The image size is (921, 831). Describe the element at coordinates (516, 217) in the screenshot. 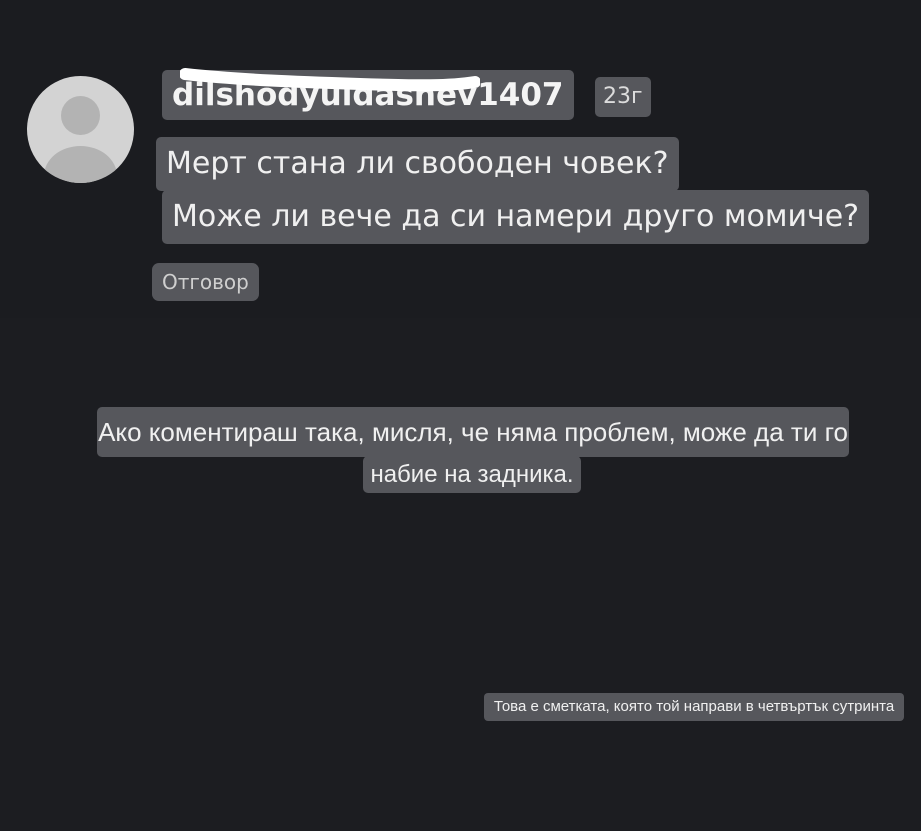

I see `comment-text-line-2: Може ли вече да си намери друго момиче?` at that location.